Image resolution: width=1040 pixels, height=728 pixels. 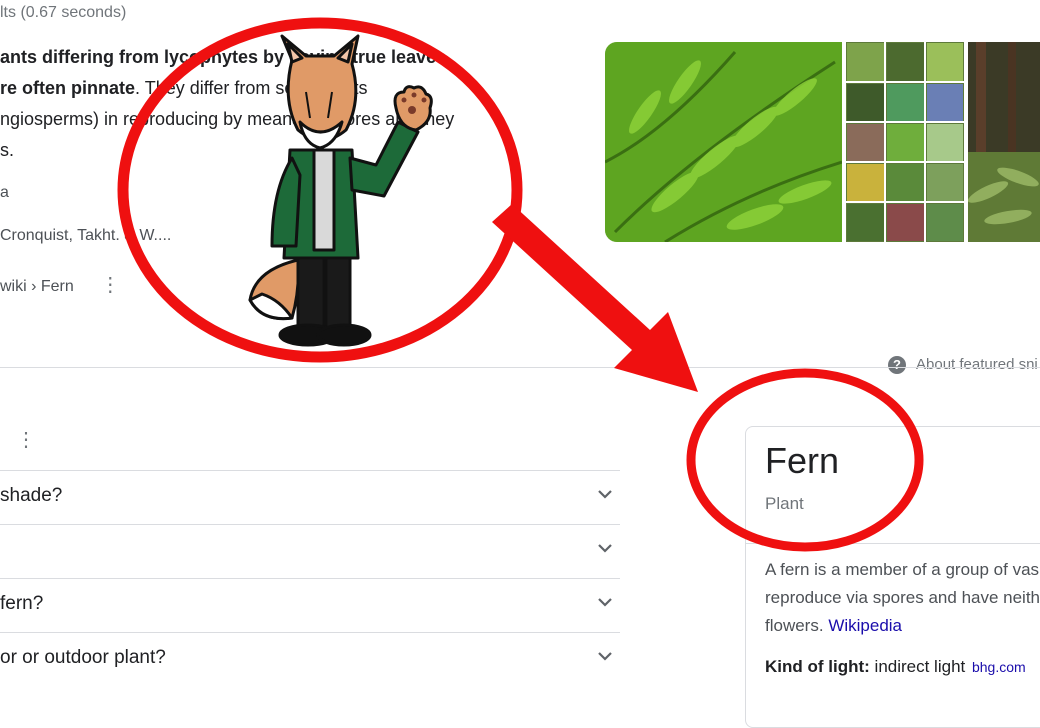 I want to click on about-snippets-label: About featured sni, so click(x=977, y=364).